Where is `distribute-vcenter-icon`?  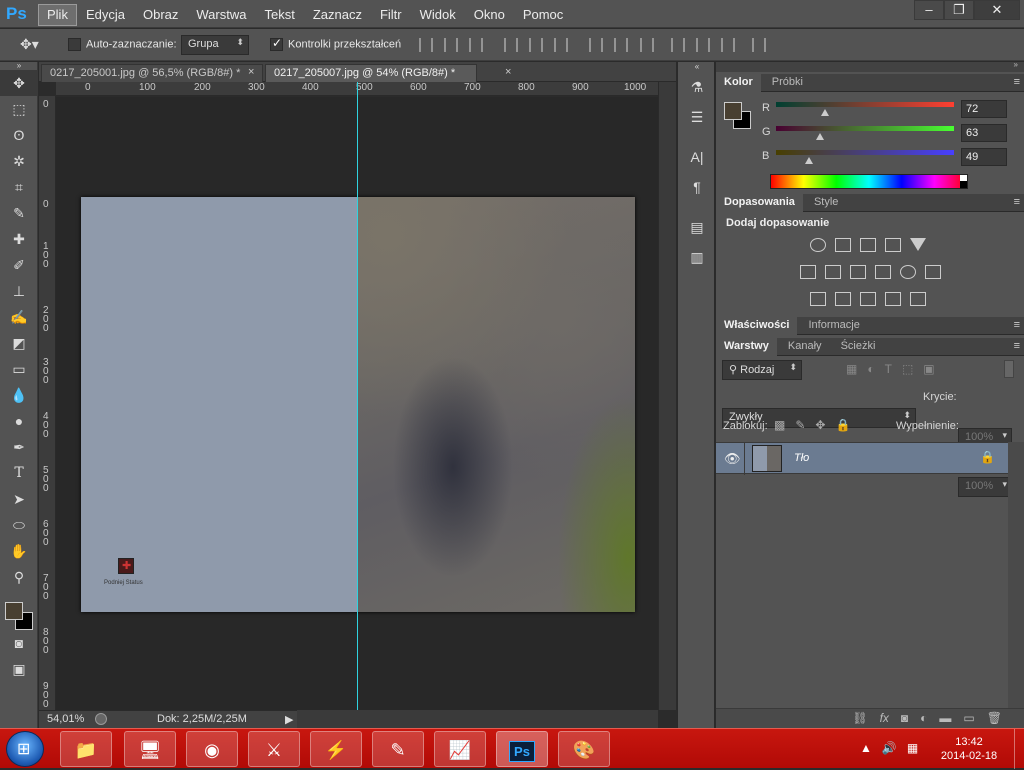 distribute-vcenter-icon is located at coordinates (621, 45).